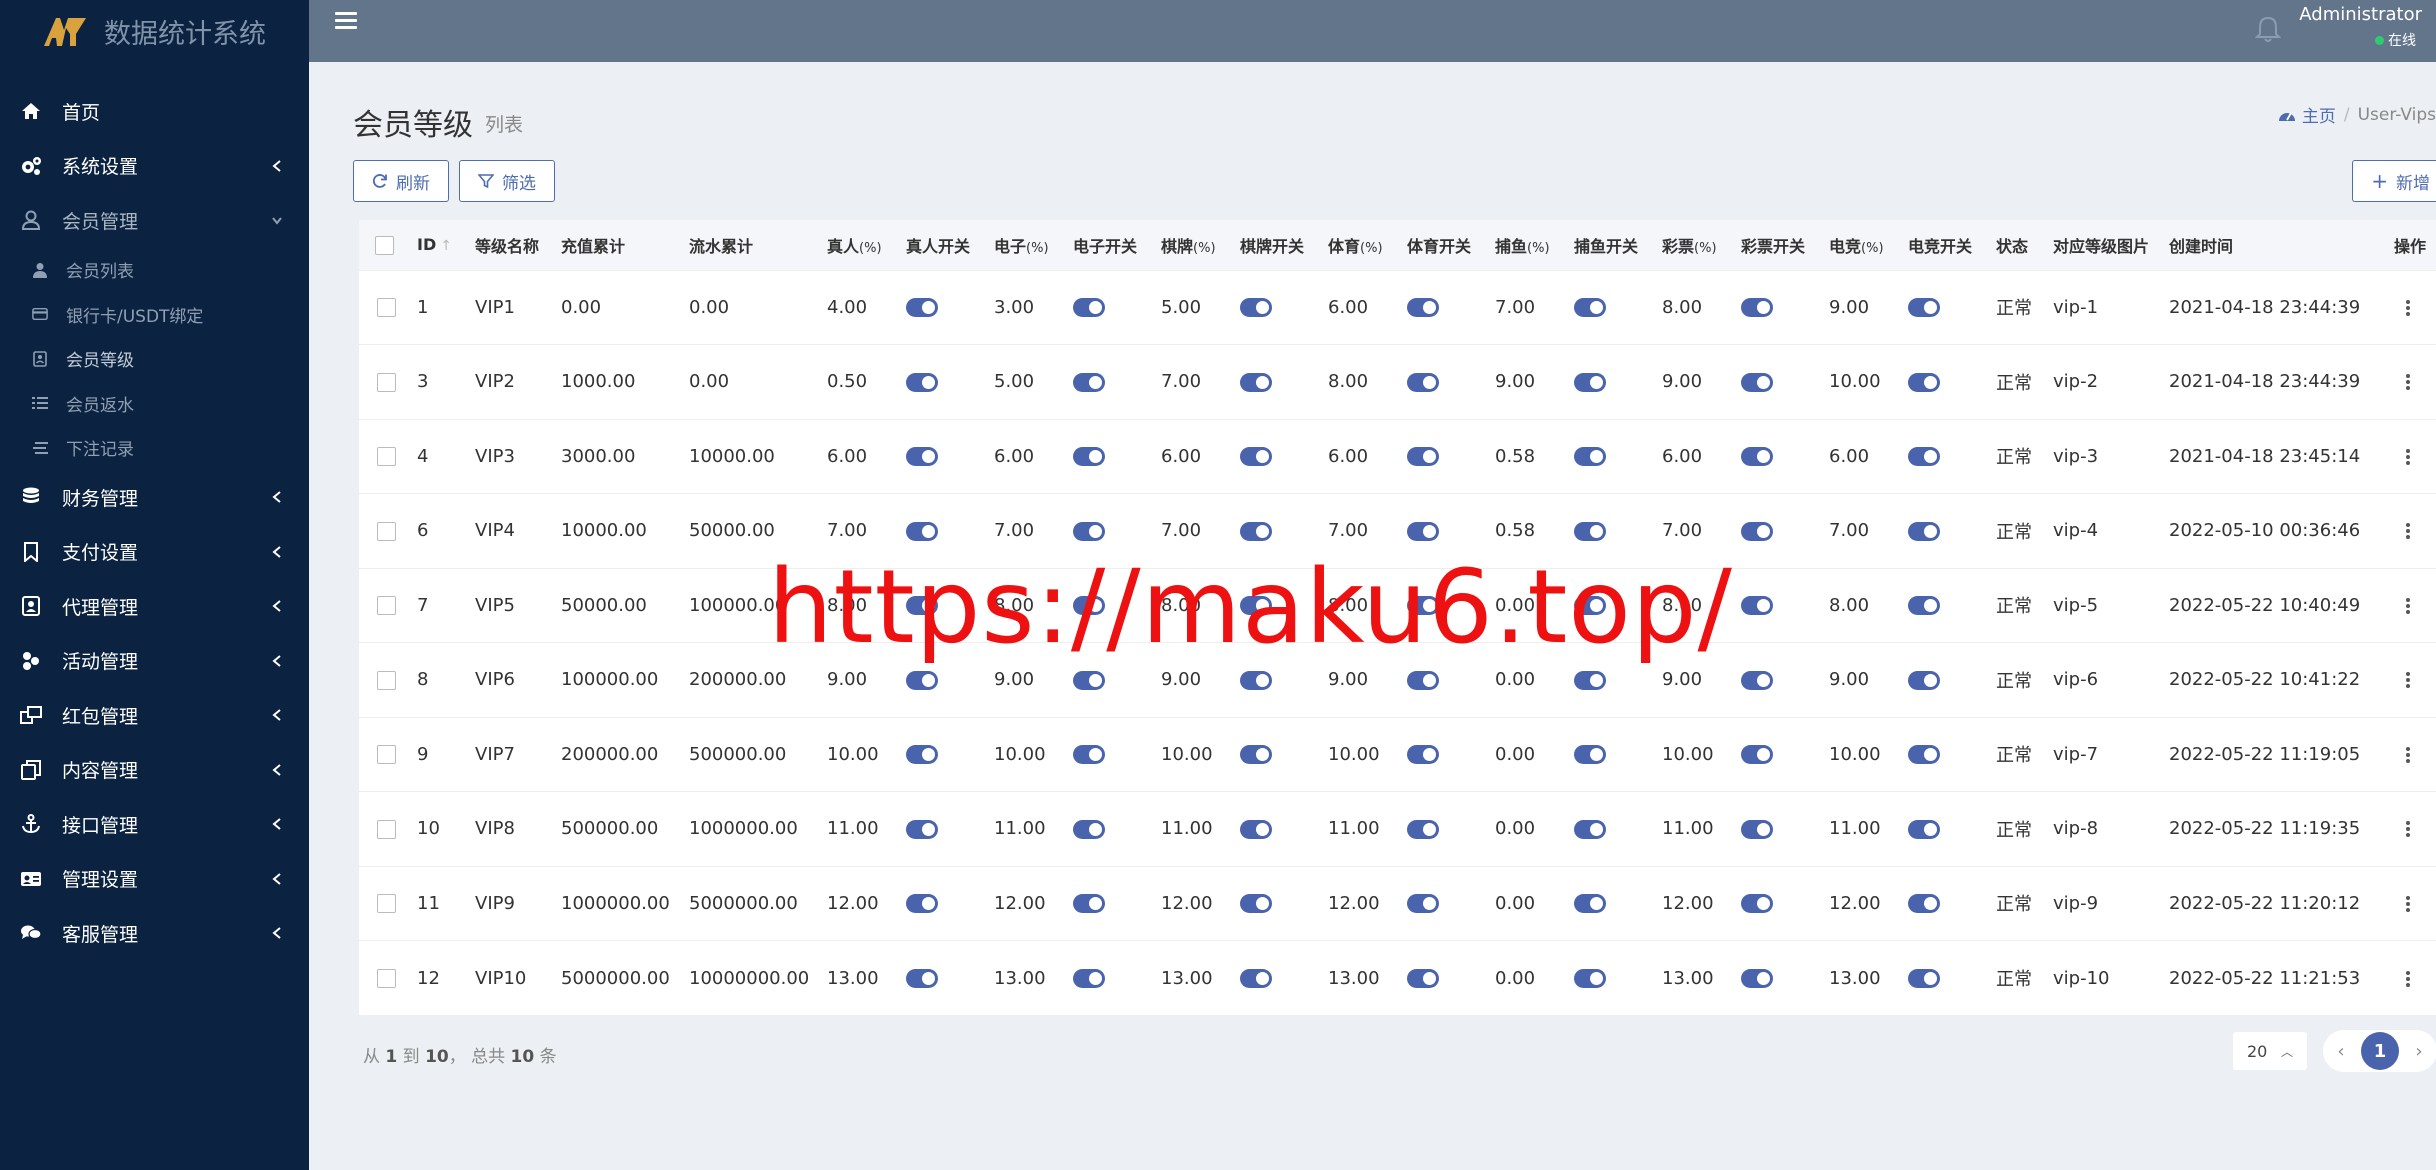 The image size is (2436, 1170). Describe the element at coordinates (2268, 29) in the screenshot. I see `bell-icon` at that location.